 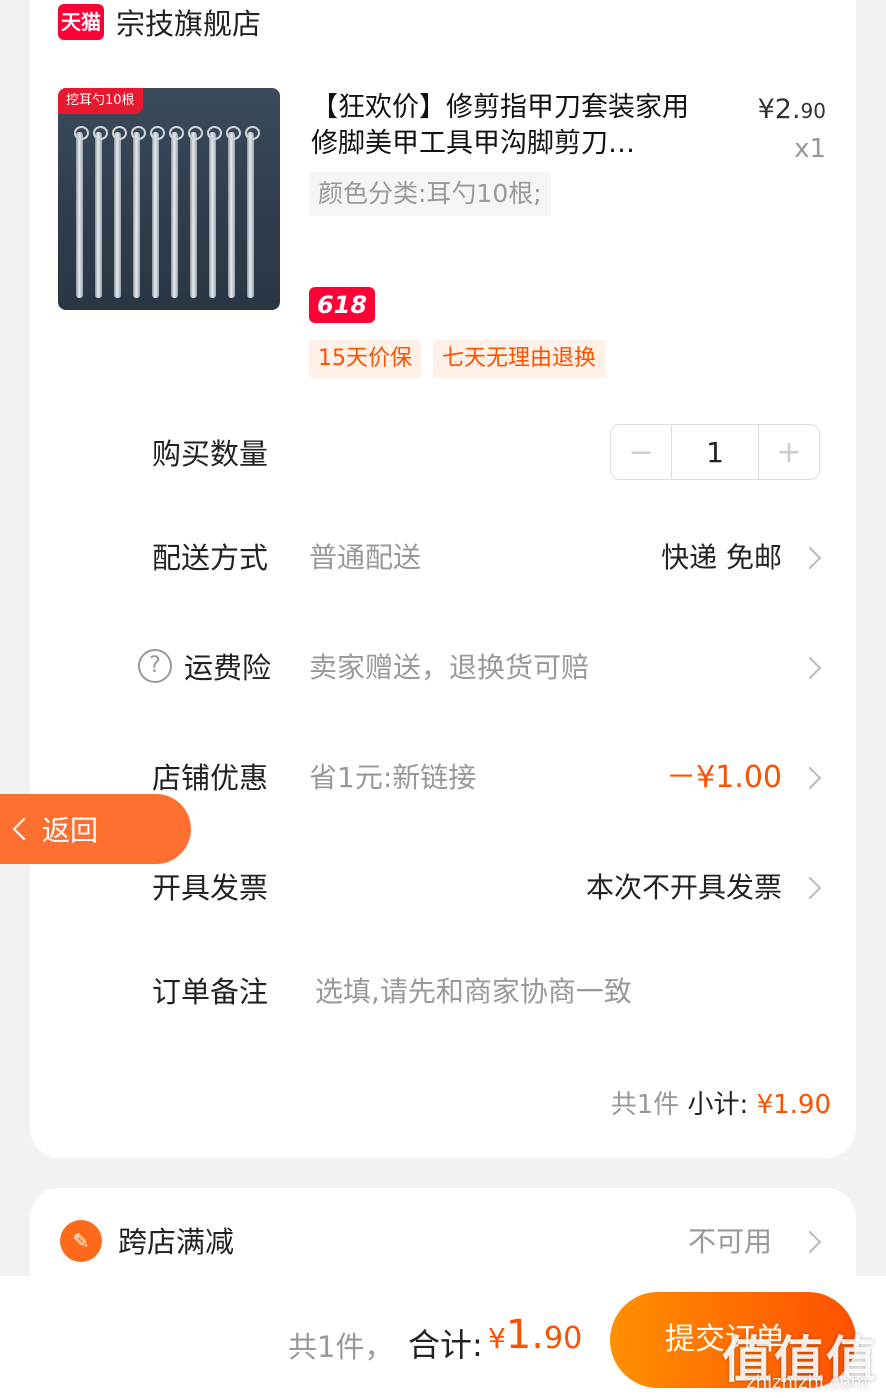 What do you see at coordinates (641, 452) in the screenshot?
I see `quantity-minus-button: −` at bounding box center [641, 452].